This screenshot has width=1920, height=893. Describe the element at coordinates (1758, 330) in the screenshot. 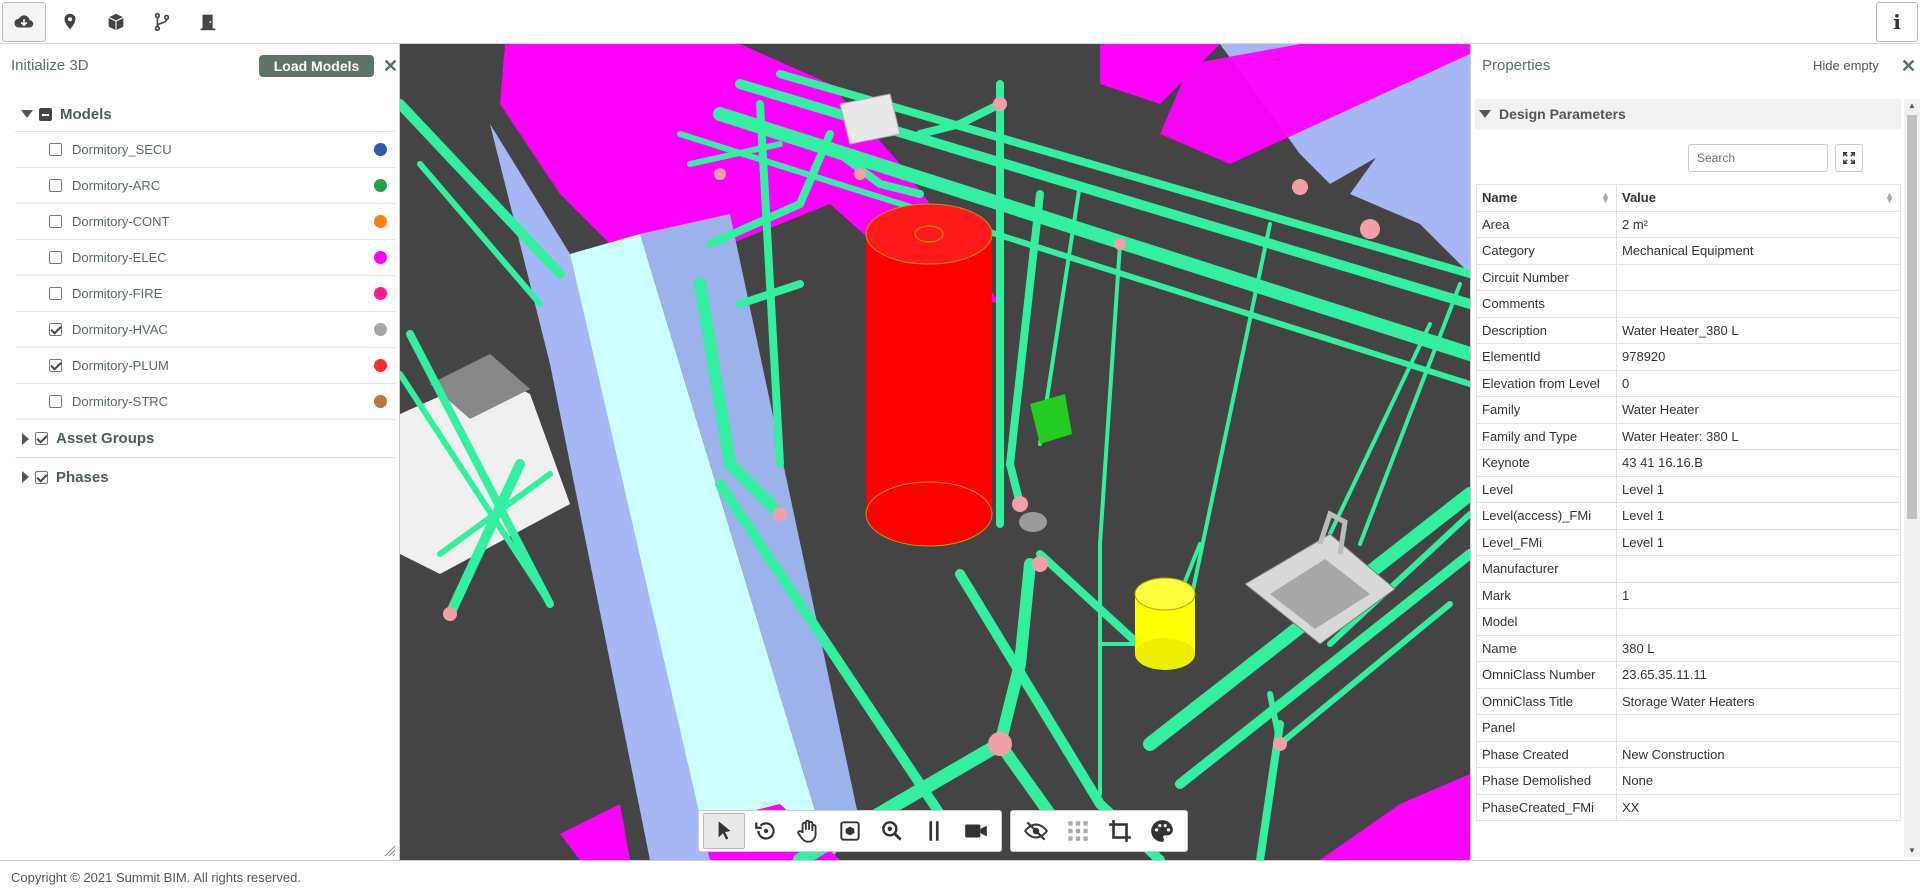

I see `property-value: Water Heater_380 L` at that location.